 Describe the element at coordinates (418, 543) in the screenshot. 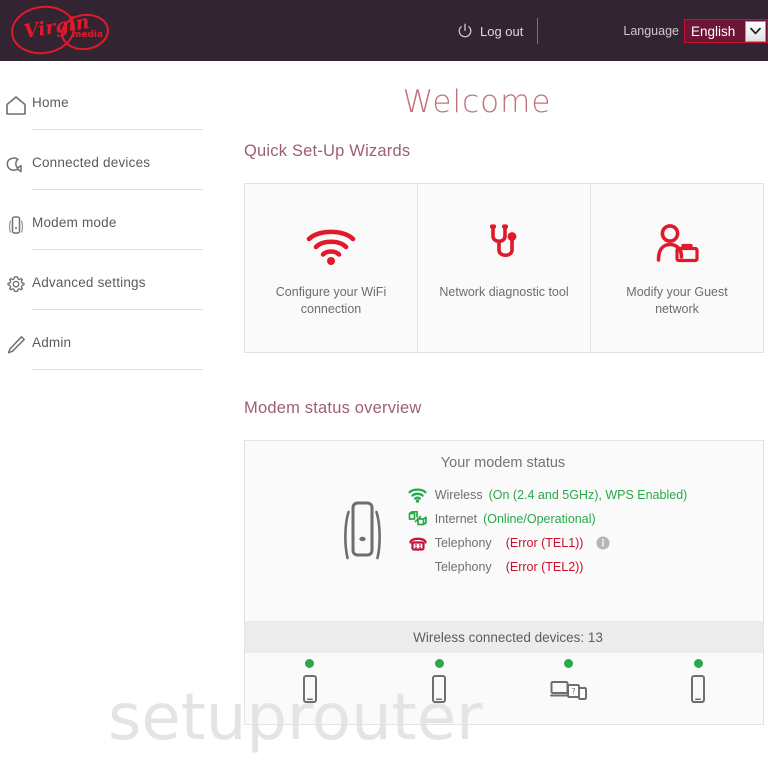

I see `telephone-status-icon` at that location.